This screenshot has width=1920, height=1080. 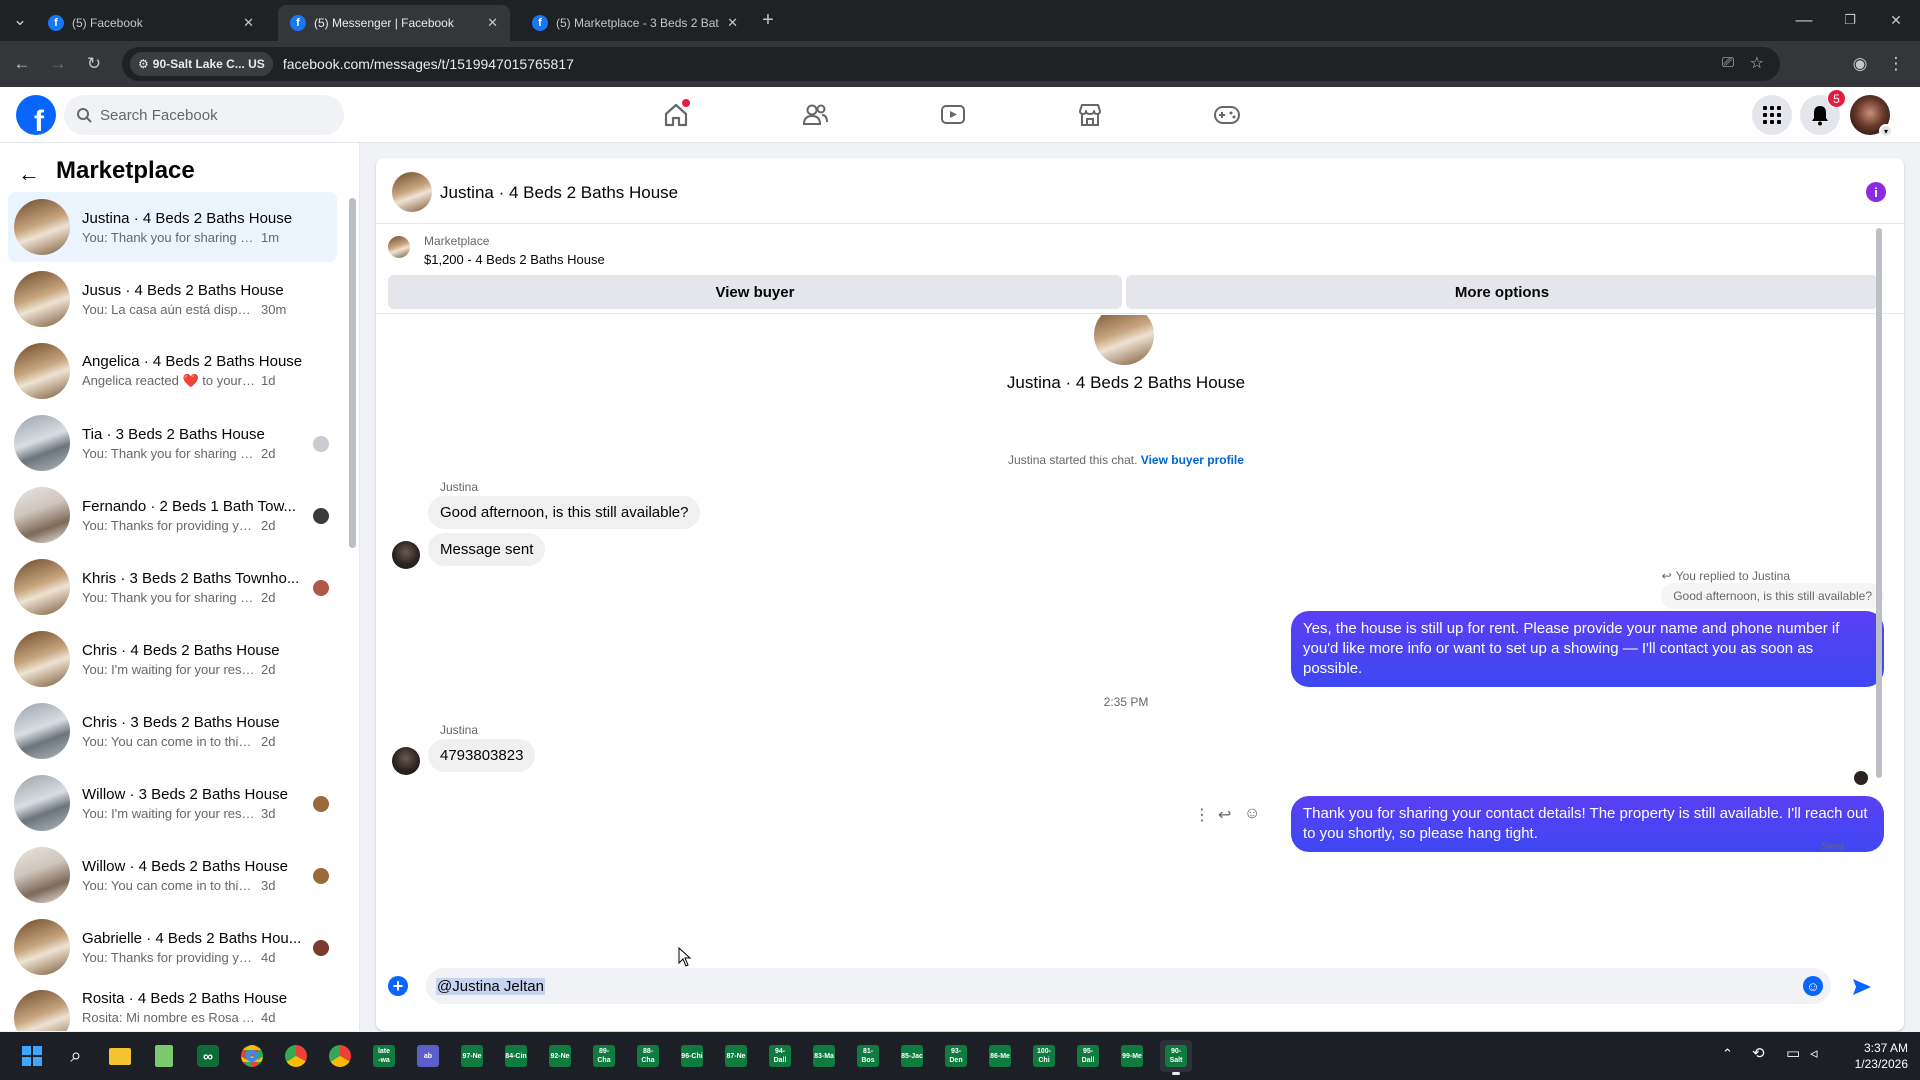 What do you see at coordinates (1192, 460) in the screenshot?
I see `view-buyer-profile-link: View buyer profile` at bounding box center [1192, 460].